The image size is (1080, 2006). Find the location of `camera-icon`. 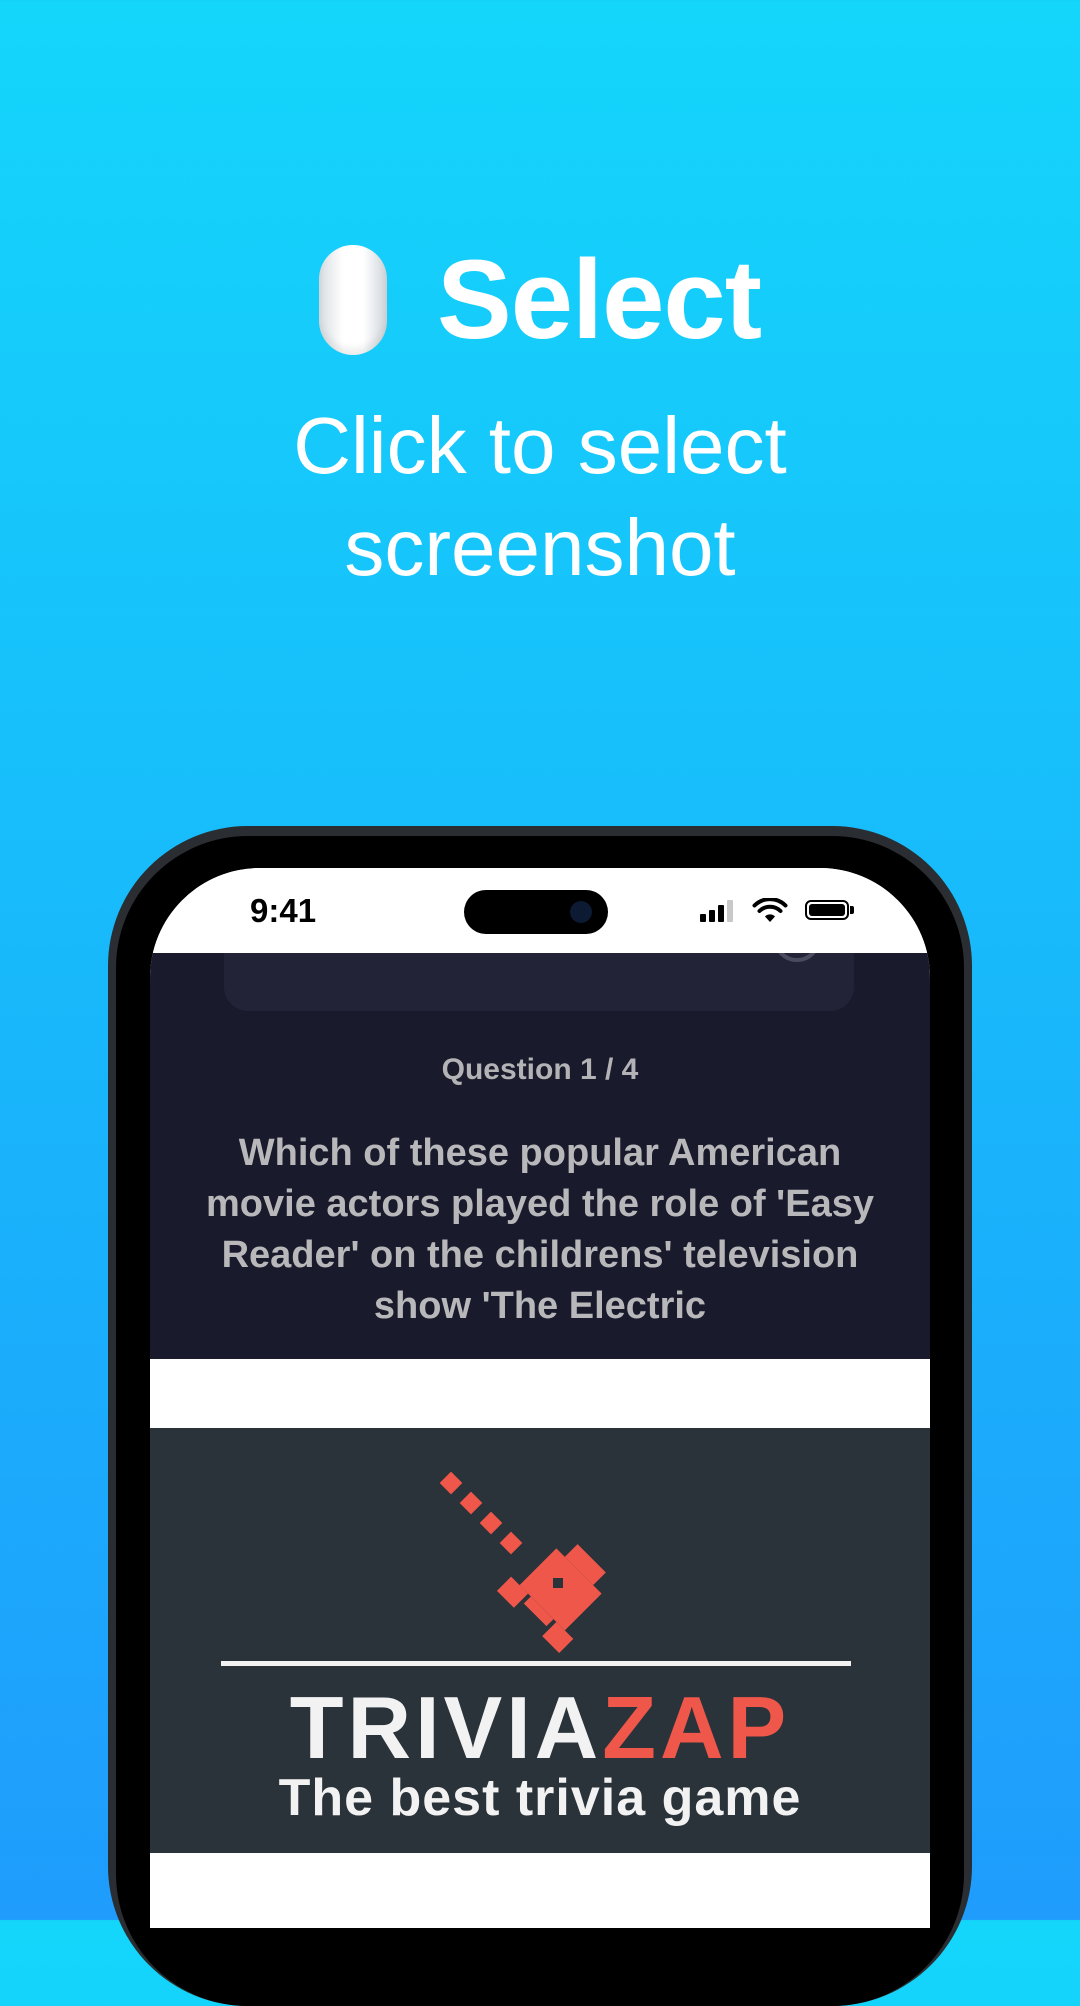

camera-icon is located at coordinates (581, 912).